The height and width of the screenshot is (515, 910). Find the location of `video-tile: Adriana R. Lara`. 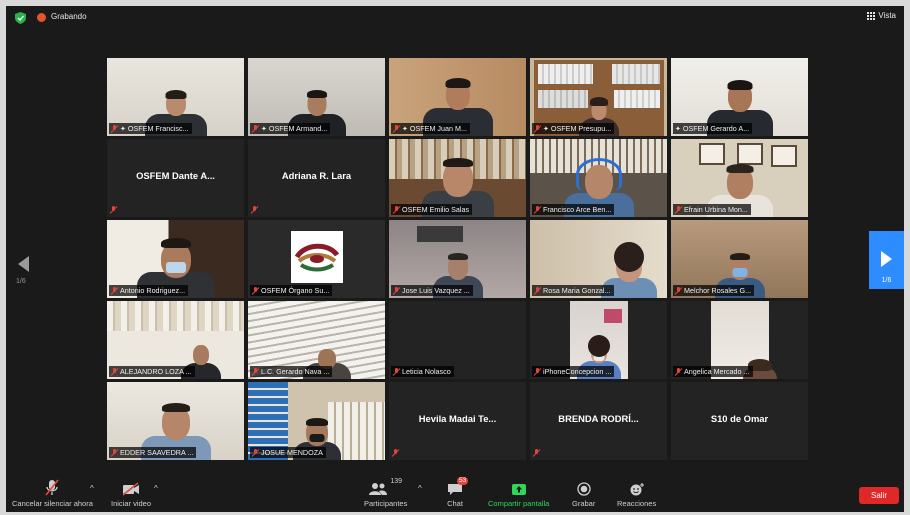

video-tile: Adriana R. Lara is located at coordinates (316, 178).